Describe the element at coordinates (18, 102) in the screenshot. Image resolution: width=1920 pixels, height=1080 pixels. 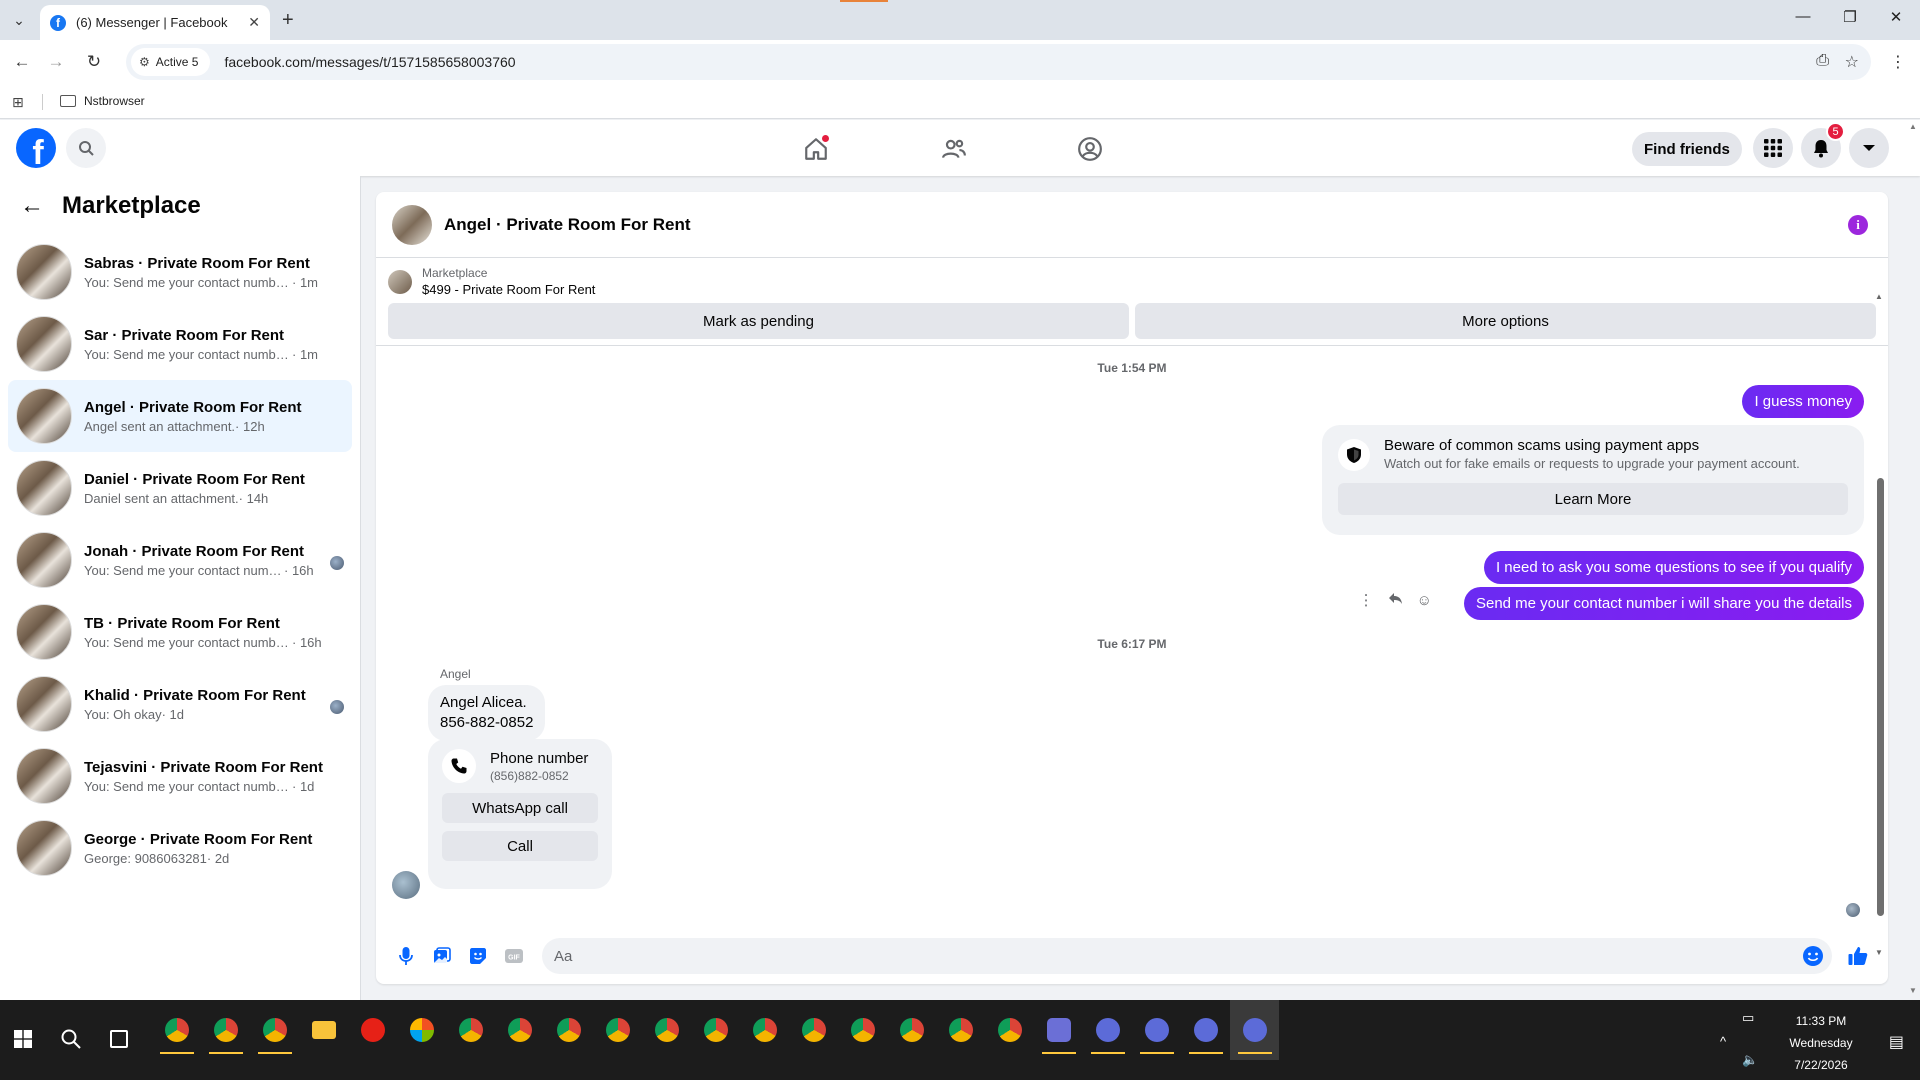
I see `apps-grid-icon: ⊞` at that location.